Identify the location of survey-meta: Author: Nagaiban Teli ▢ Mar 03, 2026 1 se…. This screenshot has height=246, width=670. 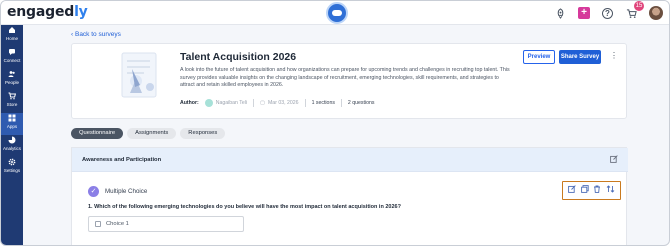
(277, 103).